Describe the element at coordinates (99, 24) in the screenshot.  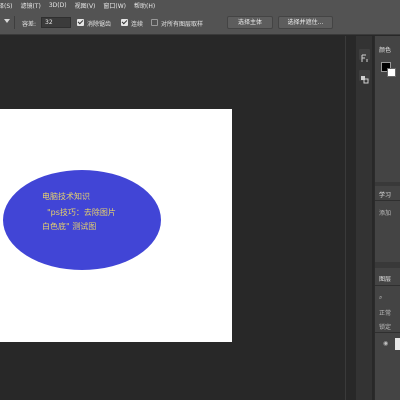
I see `antialias-label: 消除锯齿` at that location.